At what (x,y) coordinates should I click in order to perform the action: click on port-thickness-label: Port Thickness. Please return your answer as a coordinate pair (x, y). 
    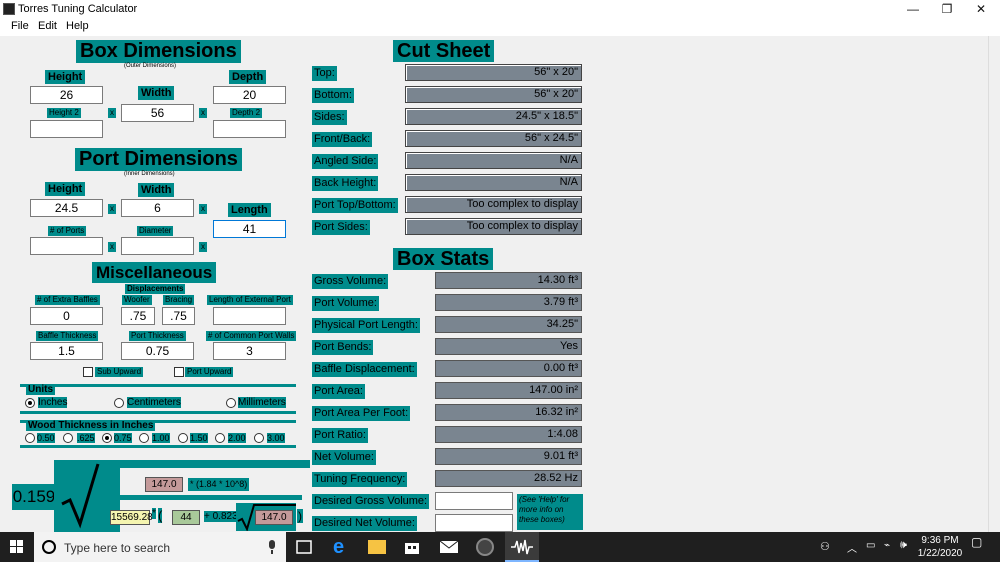
    Looking at the image, I should click on (157, 336).